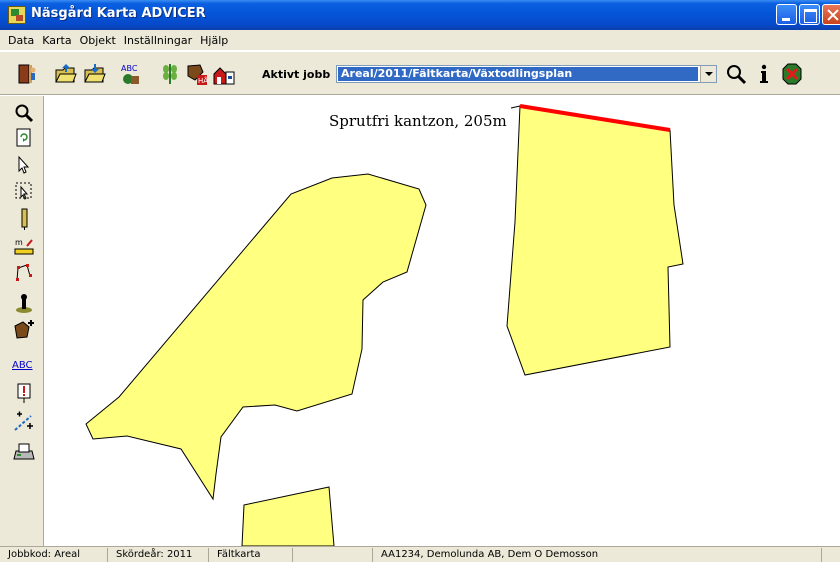  Describe the element at coordinates (131, 74) in the screenshot. I see `abc-label-icon: ABC` at that location.